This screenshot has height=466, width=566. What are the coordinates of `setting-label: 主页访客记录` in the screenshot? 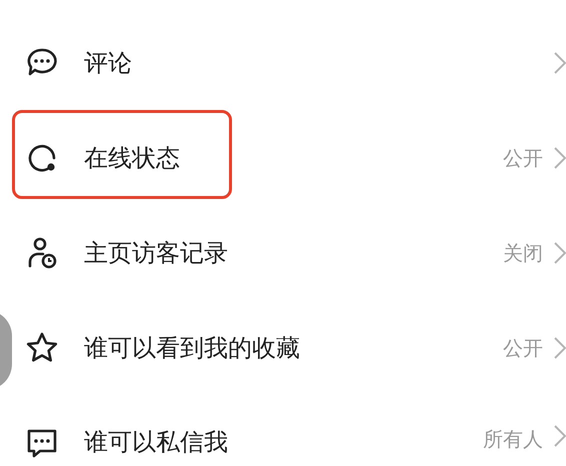 It's located at (156, 253).